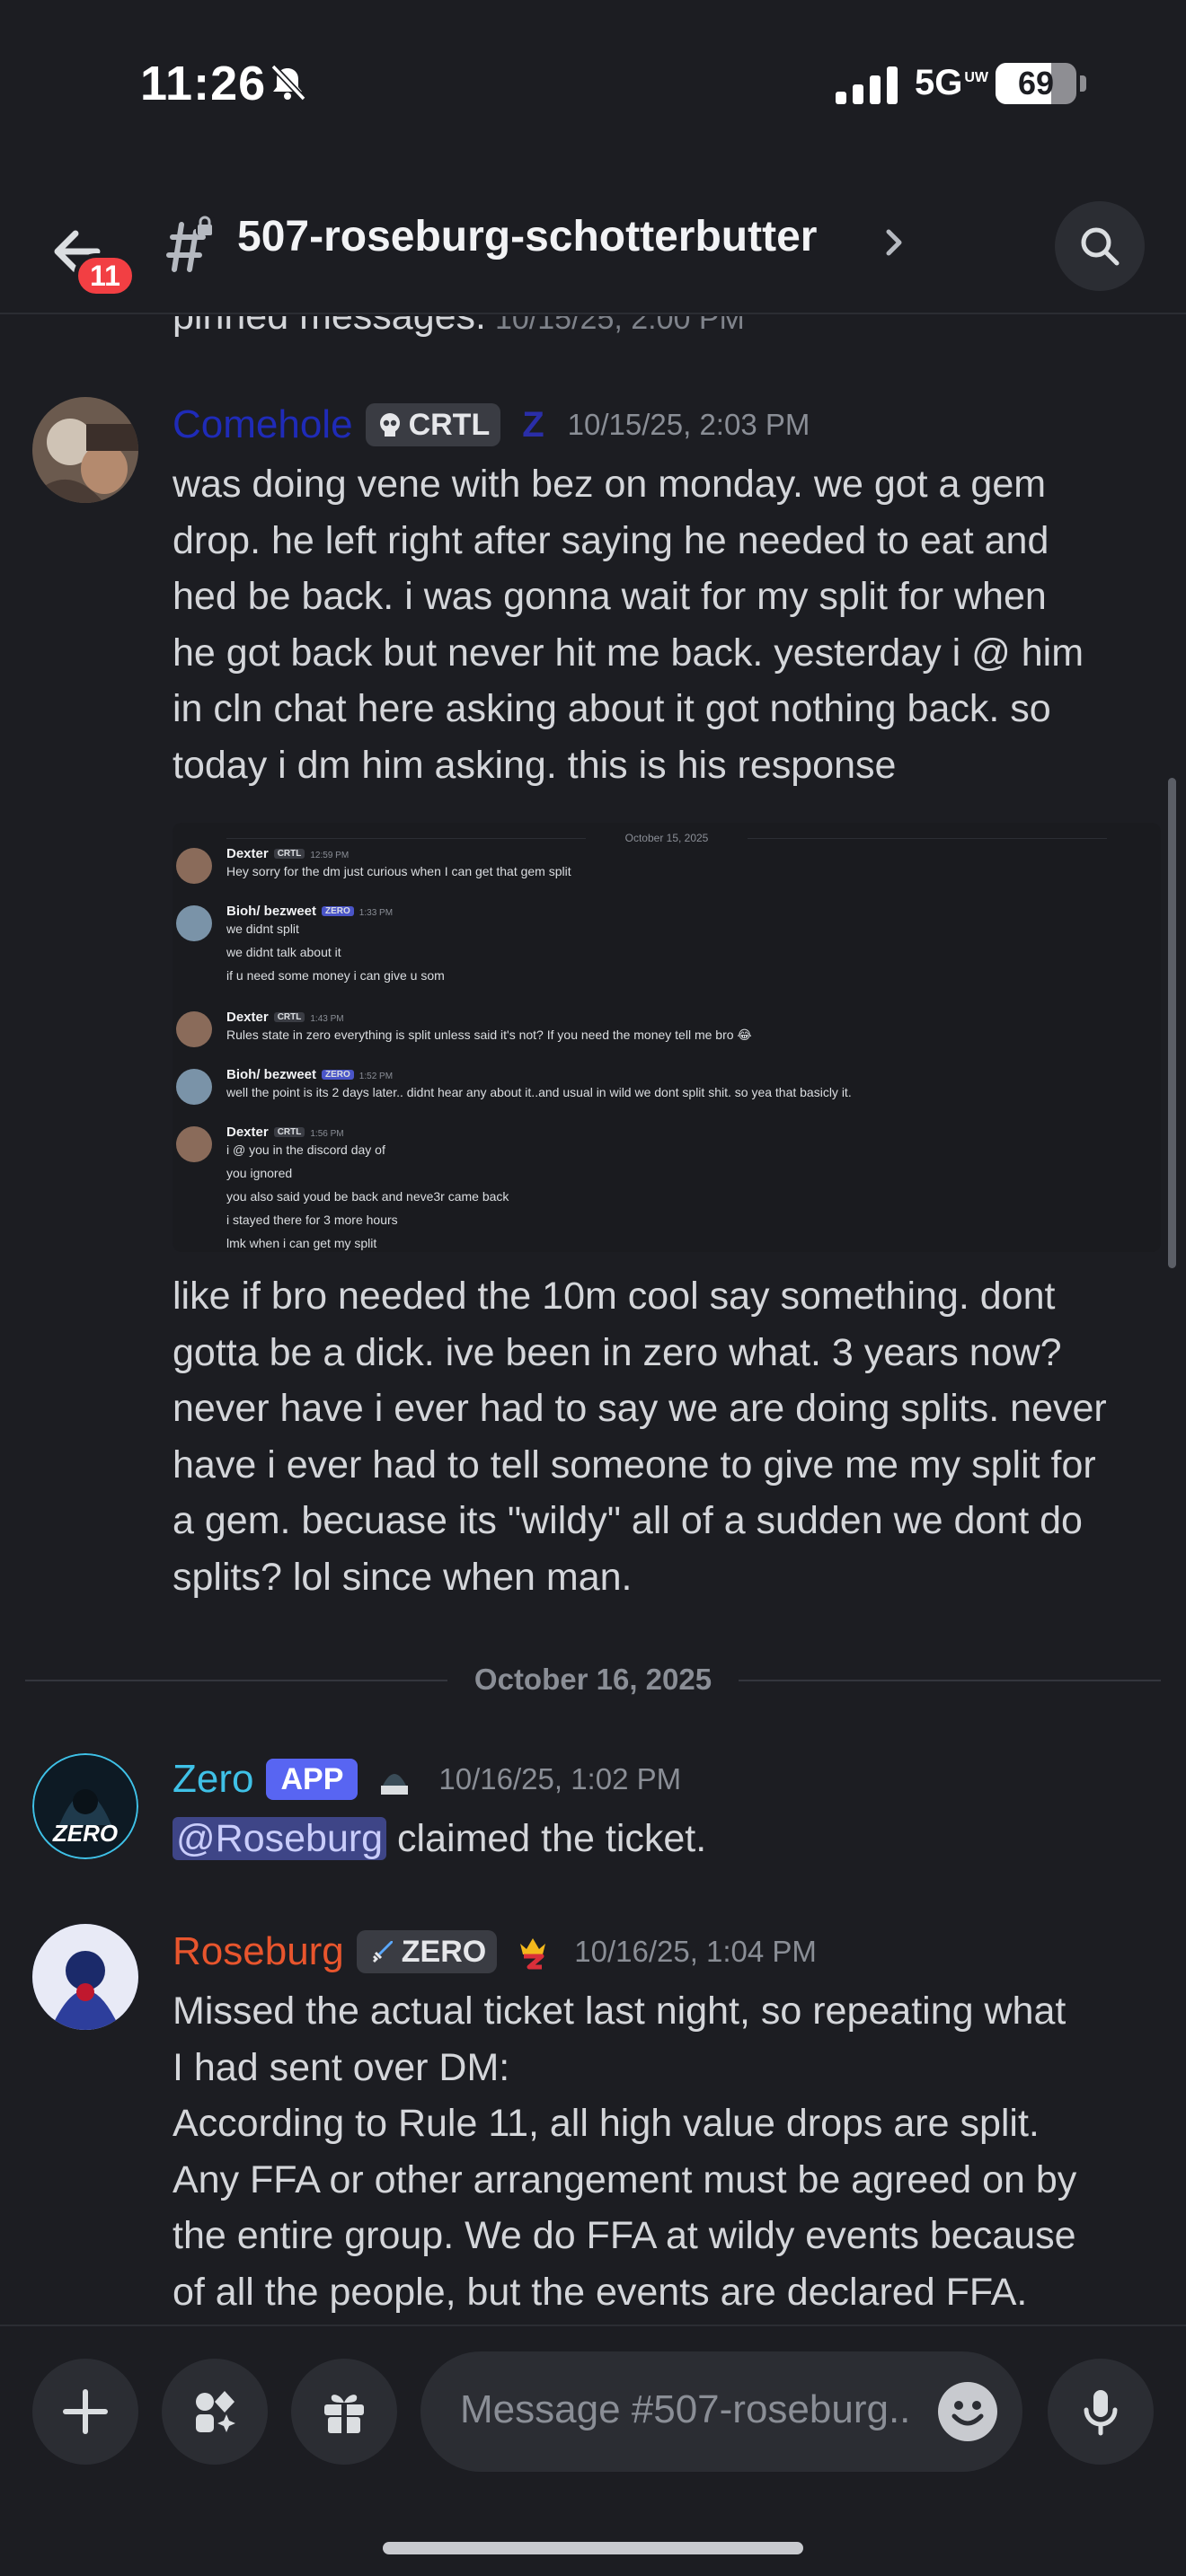 The height and width of the screenshot is (2576, 1186). I want to click on dm-author: Dexter CRTL 1:43 PM, so click(285, 1017).